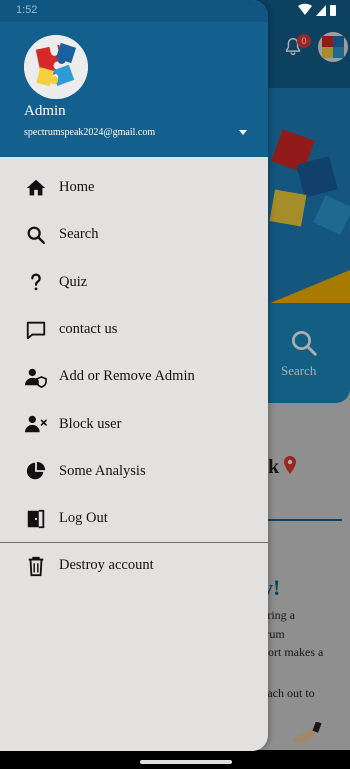 This screenshot has width=350, height=769. I want to click on home-icon, so click(36, 188).